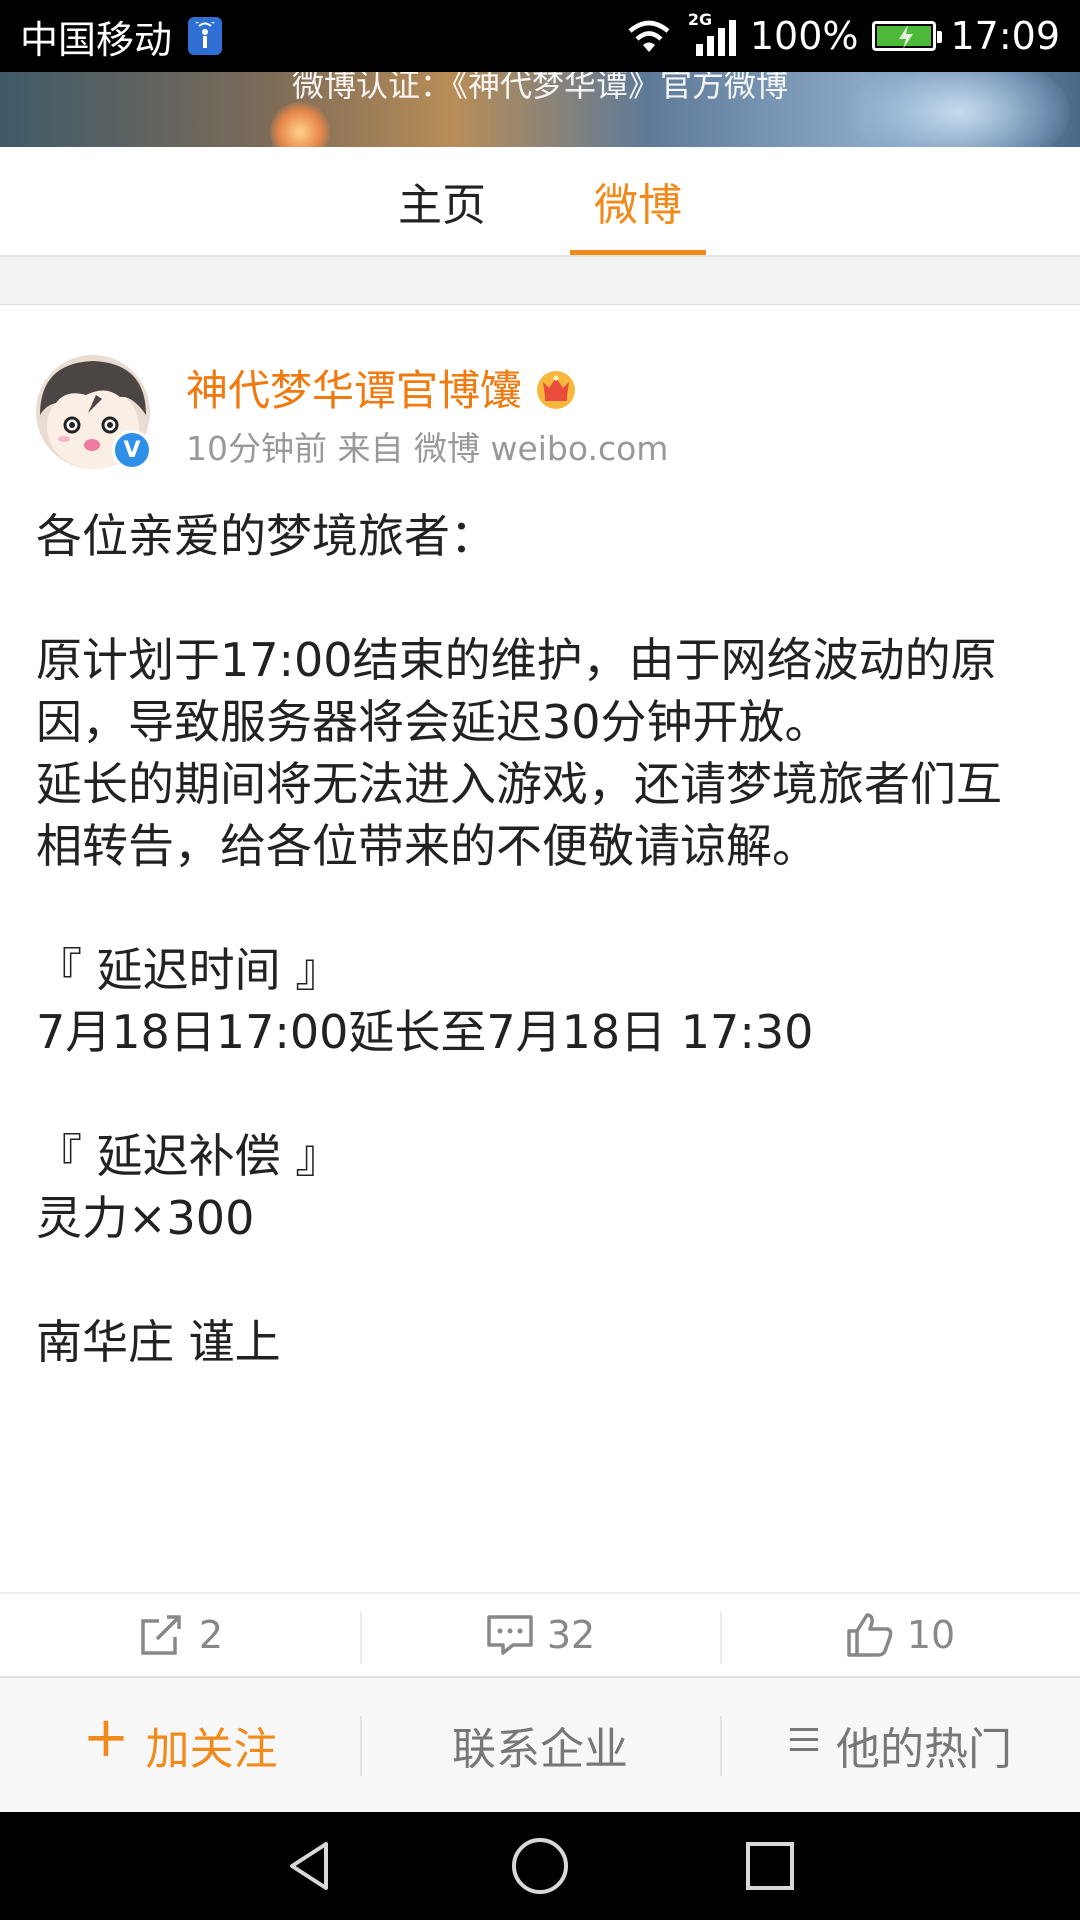  I want to click on signal-icon: 2G, so click(712, 34).